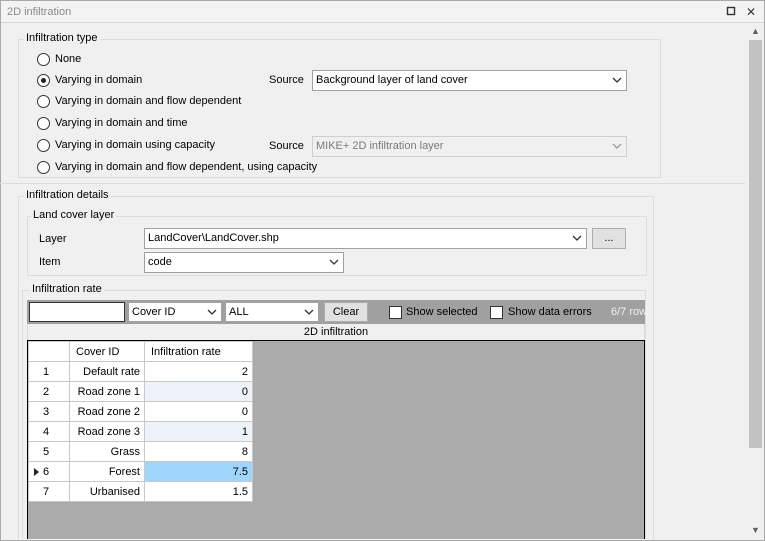 This screenshot has width=765, height=541. I want to click on radio-flow-dependent: Varying in domain and flow dependent, so click(139, 101).